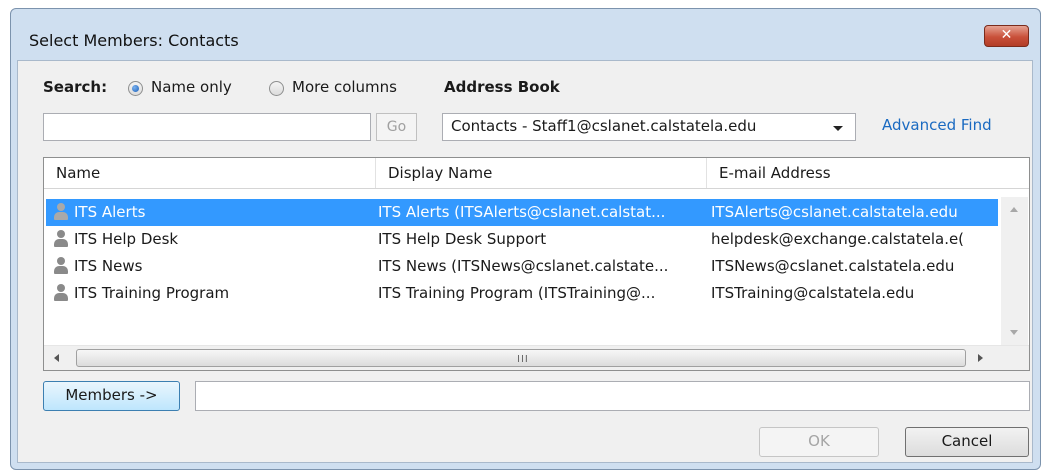  What do you see at coordinates (344, 87) in the screenshot?
I see `radio-more-columns-label: More columns` at bounding box center [344, 87].